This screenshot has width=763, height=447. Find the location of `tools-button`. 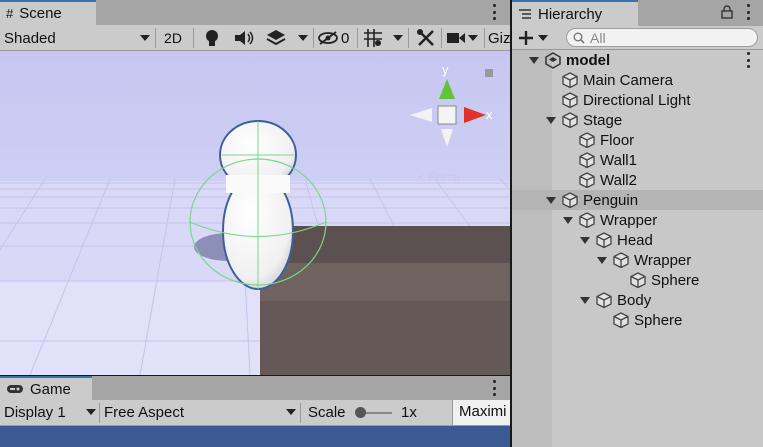

tools-button is located at coordinates (426, 38).